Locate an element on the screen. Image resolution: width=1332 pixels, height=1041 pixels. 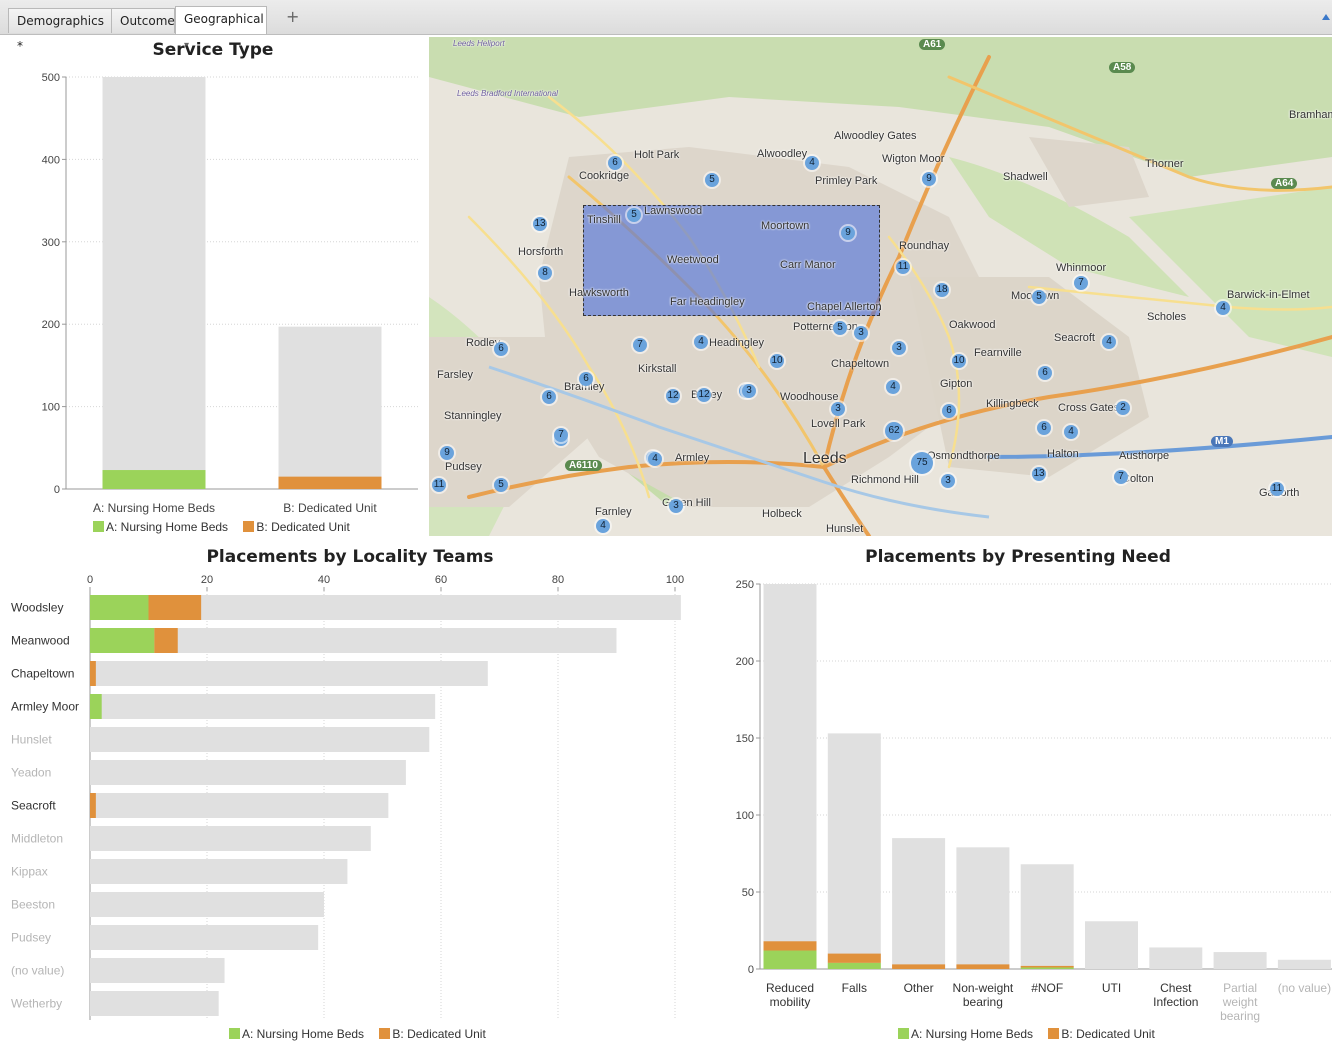
x-tick-label: 80 is located at coordinates (558, 580).